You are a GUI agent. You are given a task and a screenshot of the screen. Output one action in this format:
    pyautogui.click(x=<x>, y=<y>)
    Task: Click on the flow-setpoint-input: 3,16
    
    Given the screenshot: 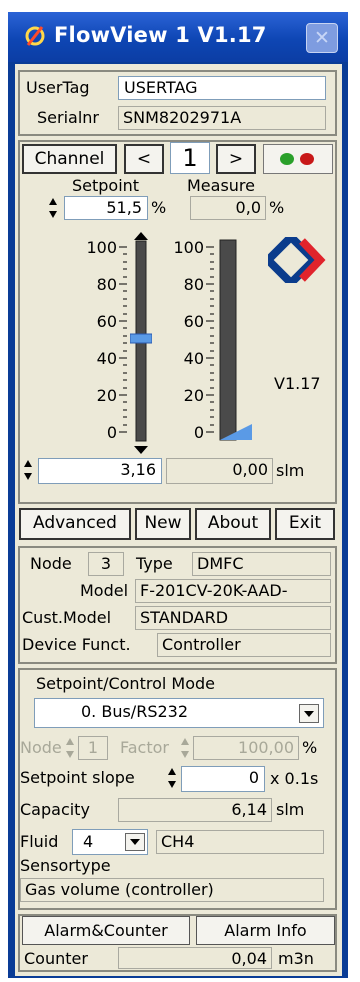 What is the action you would take?
    pyautogui.click(x=100, y=471)
    